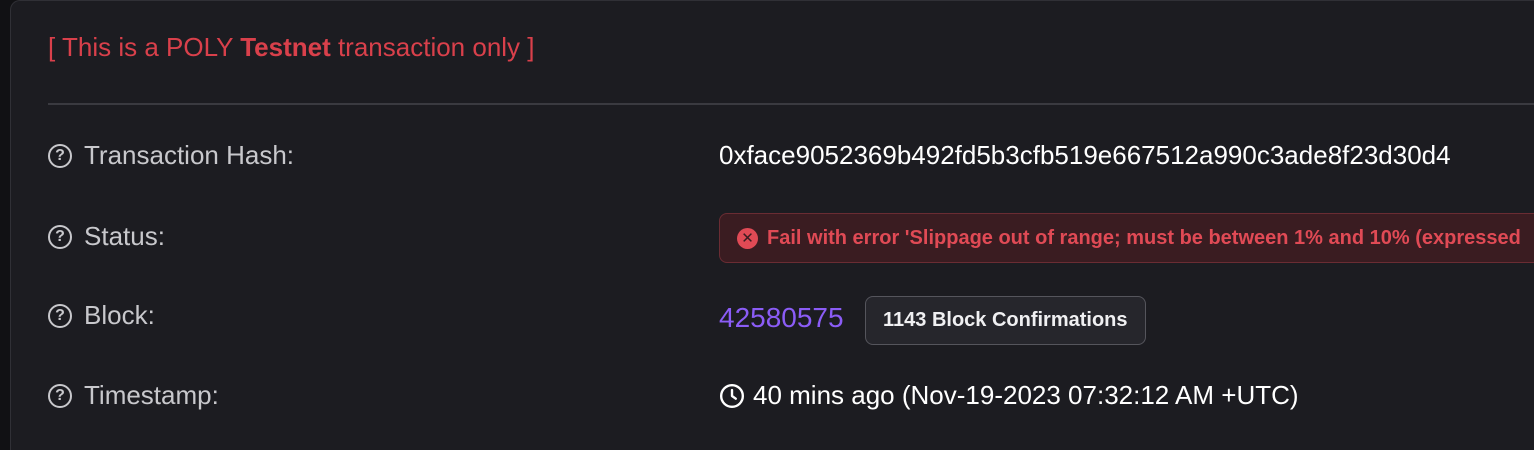  Describe the element at coordinates (781, 318) in the screenshot. I see `block-number-link: 42580575` at that location.